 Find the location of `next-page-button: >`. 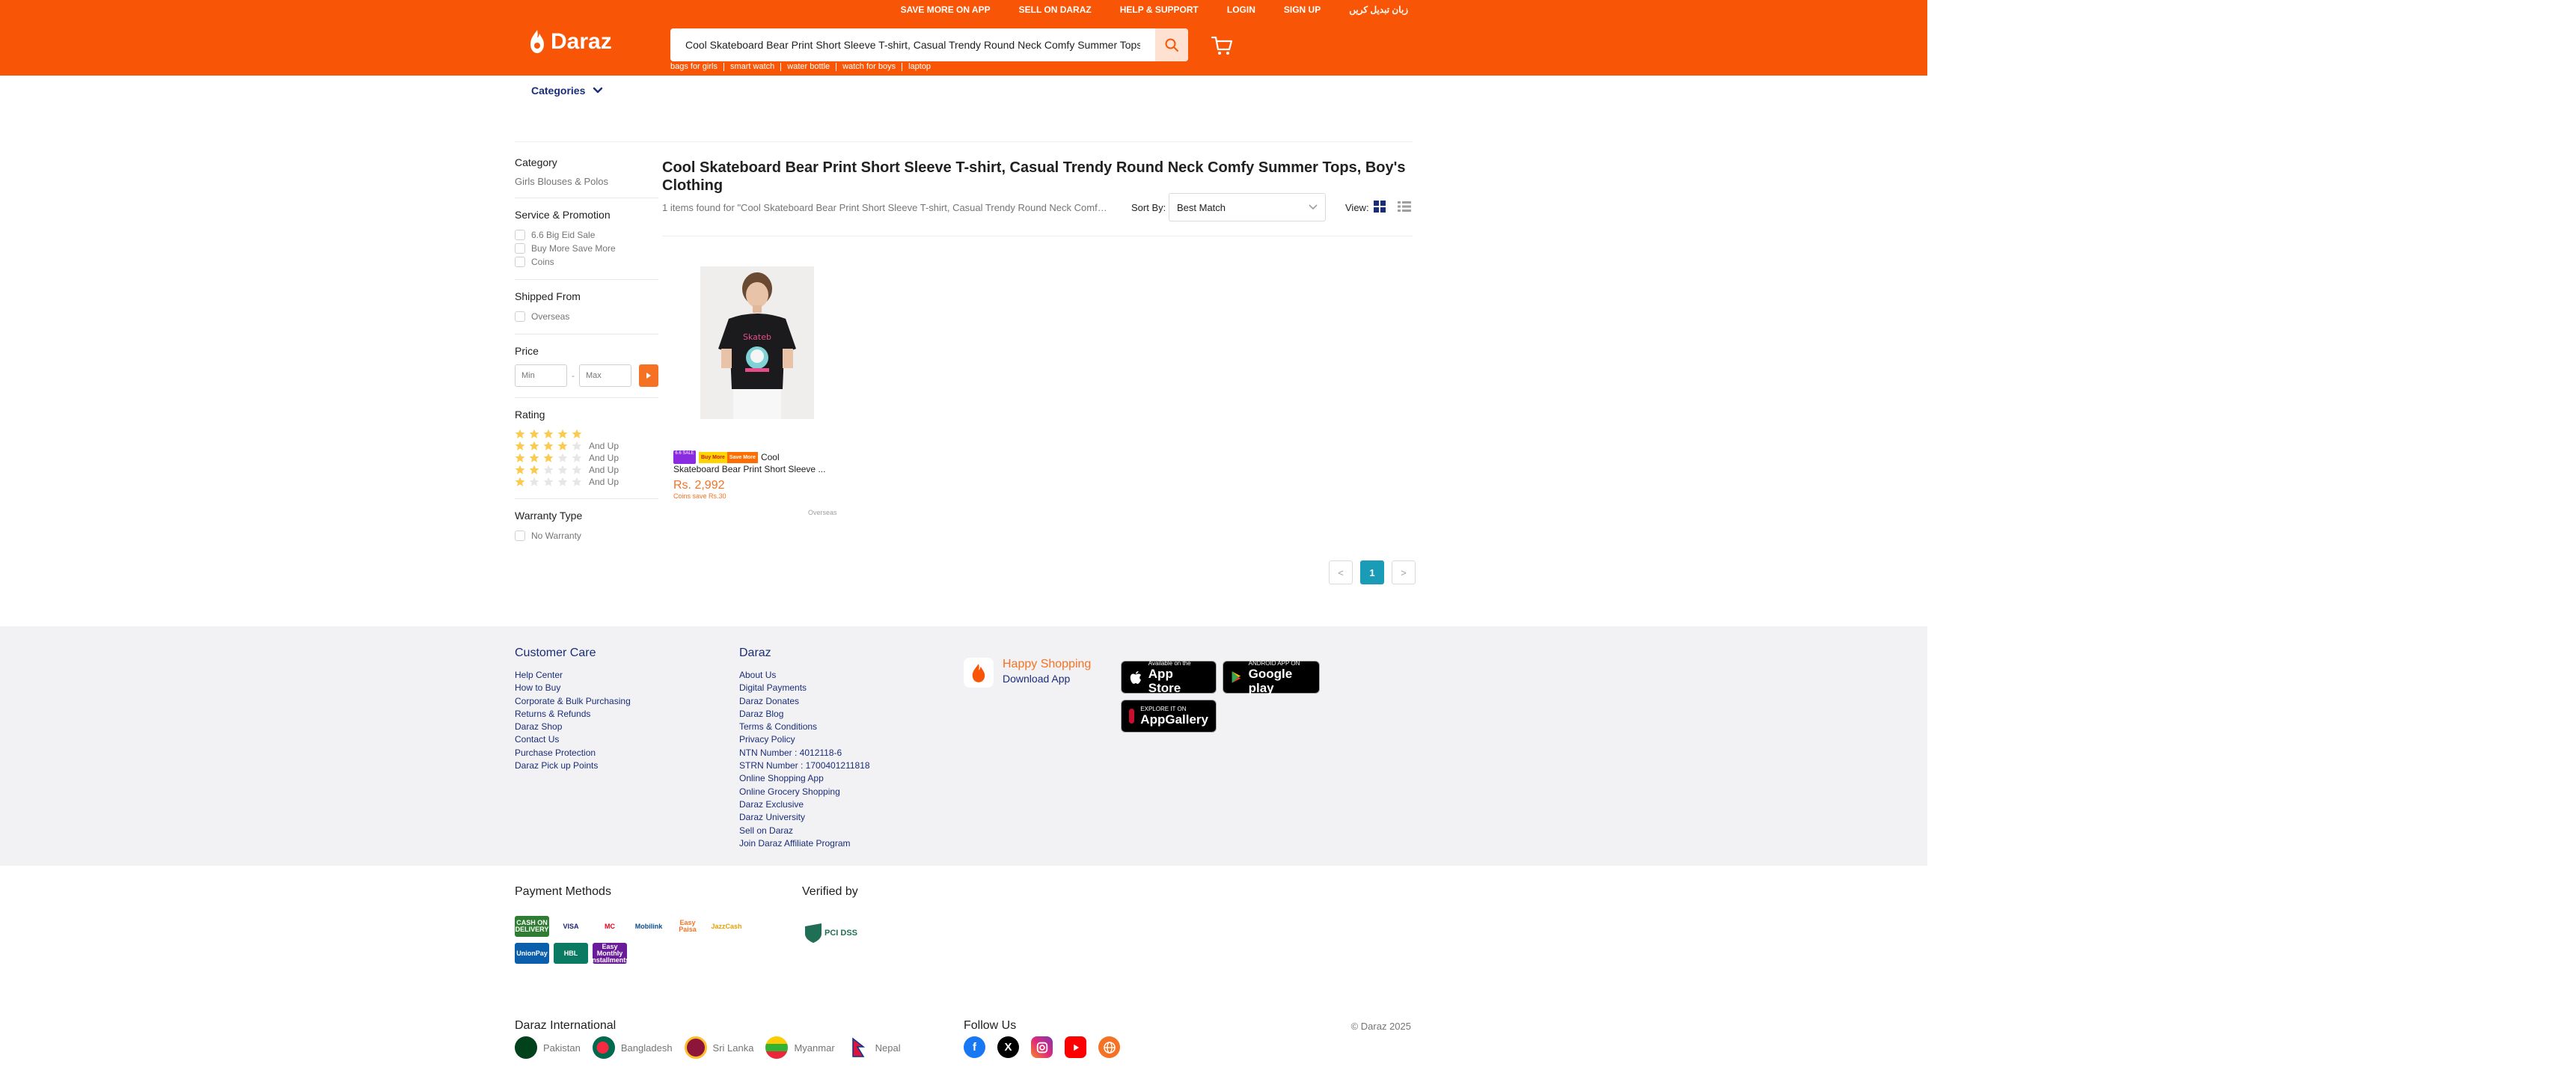

next-page-button: > is located at coordinates (1404, 572).